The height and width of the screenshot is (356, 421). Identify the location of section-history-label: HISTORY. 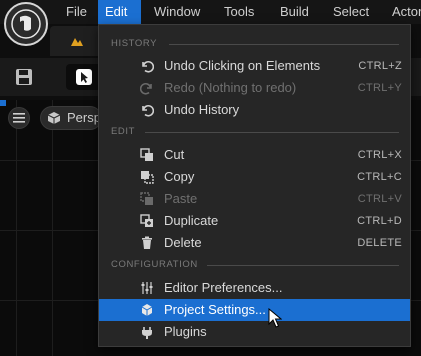
(134, 43).